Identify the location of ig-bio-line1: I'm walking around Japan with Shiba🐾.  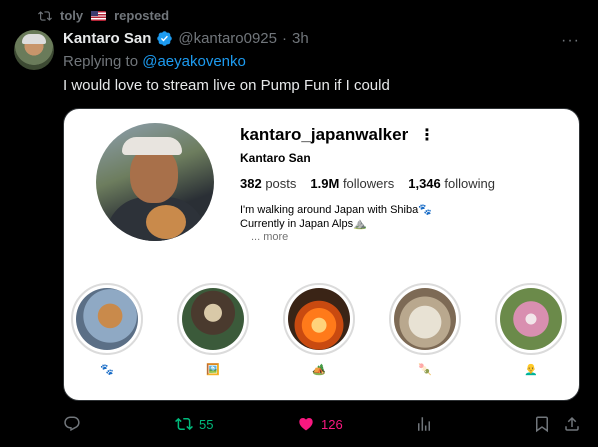
(336, 210).